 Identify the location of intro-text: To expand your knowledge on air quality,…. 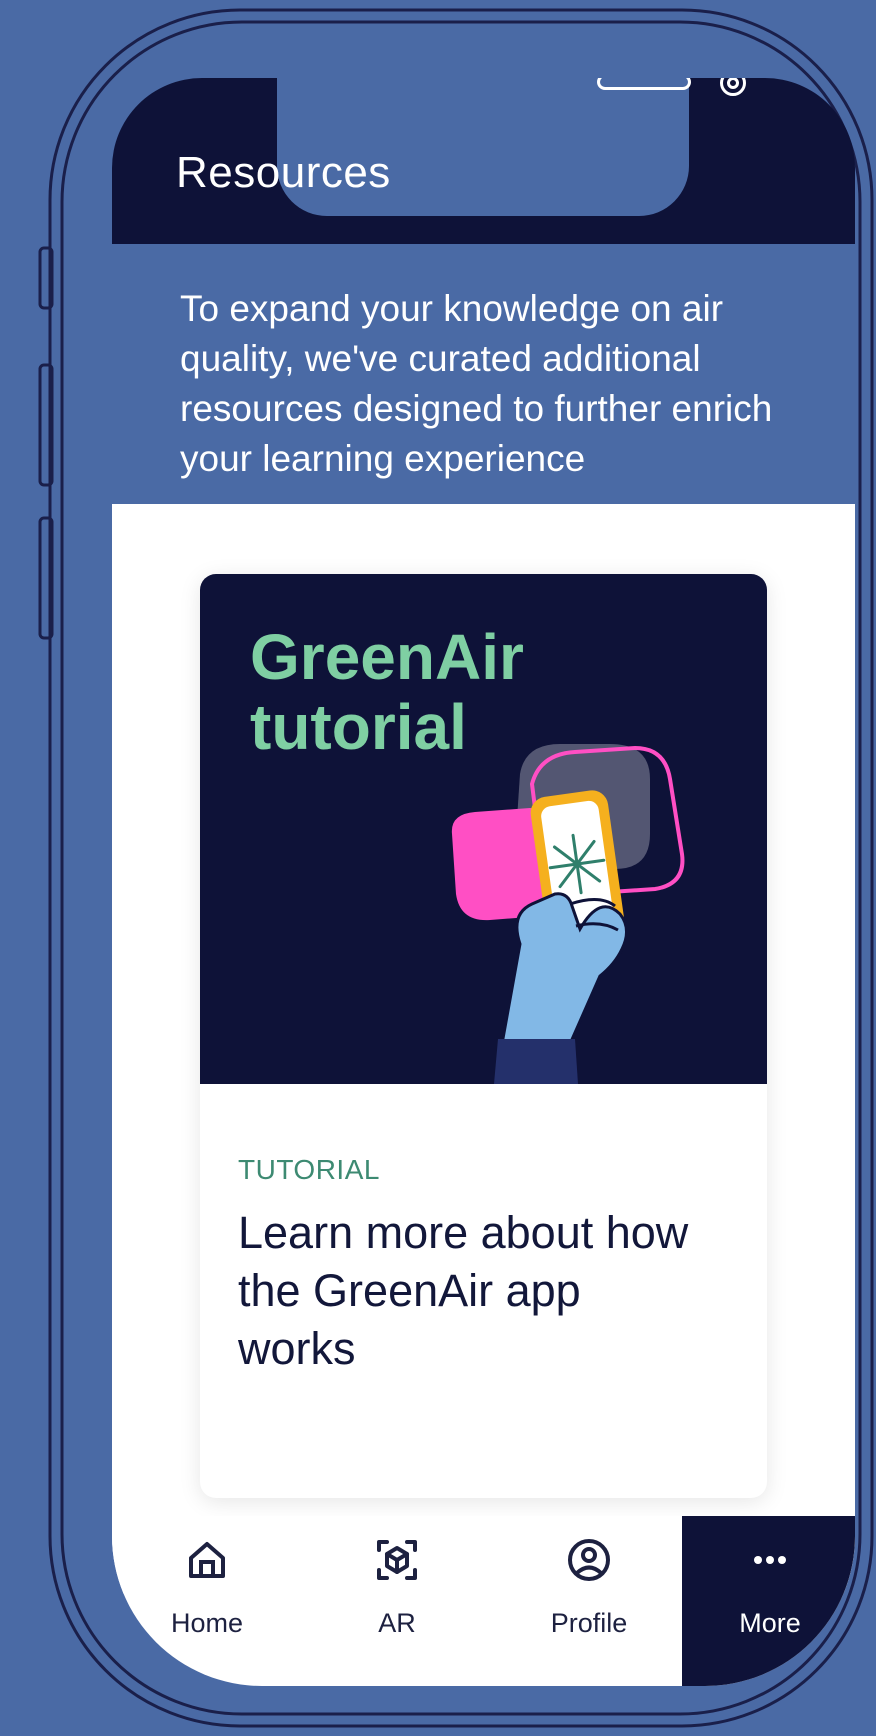
(476, 383).